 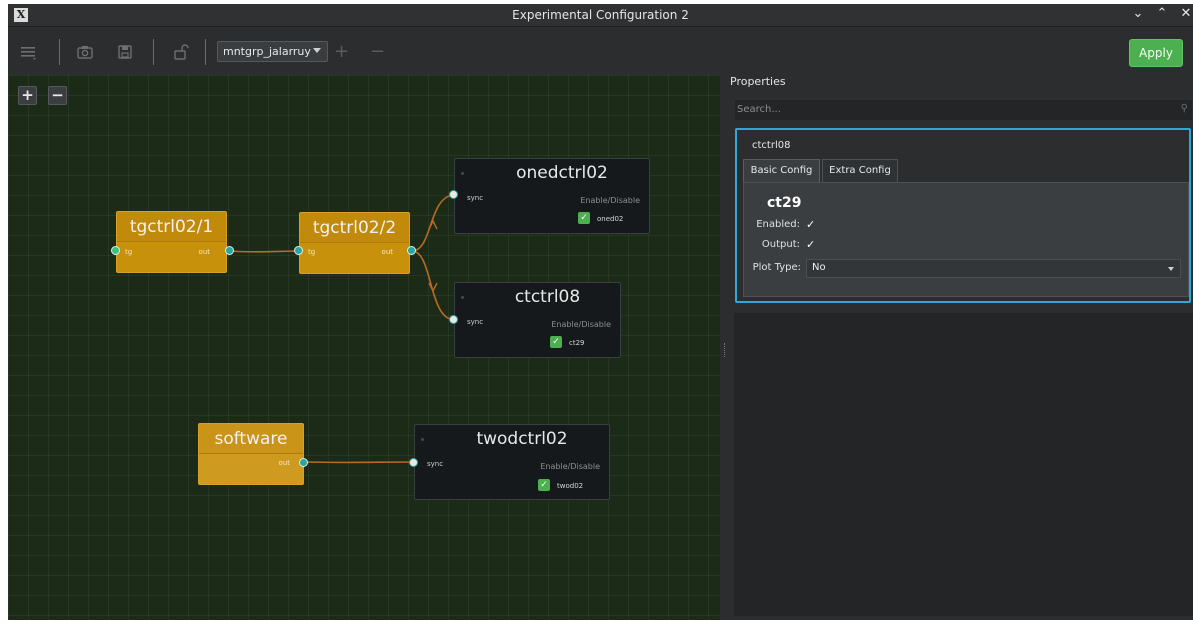 What do you see at coordinates (771, 145) in the screenshot?
I see `selected-node-name: ctctrl08` at bounding box center [771, 145].